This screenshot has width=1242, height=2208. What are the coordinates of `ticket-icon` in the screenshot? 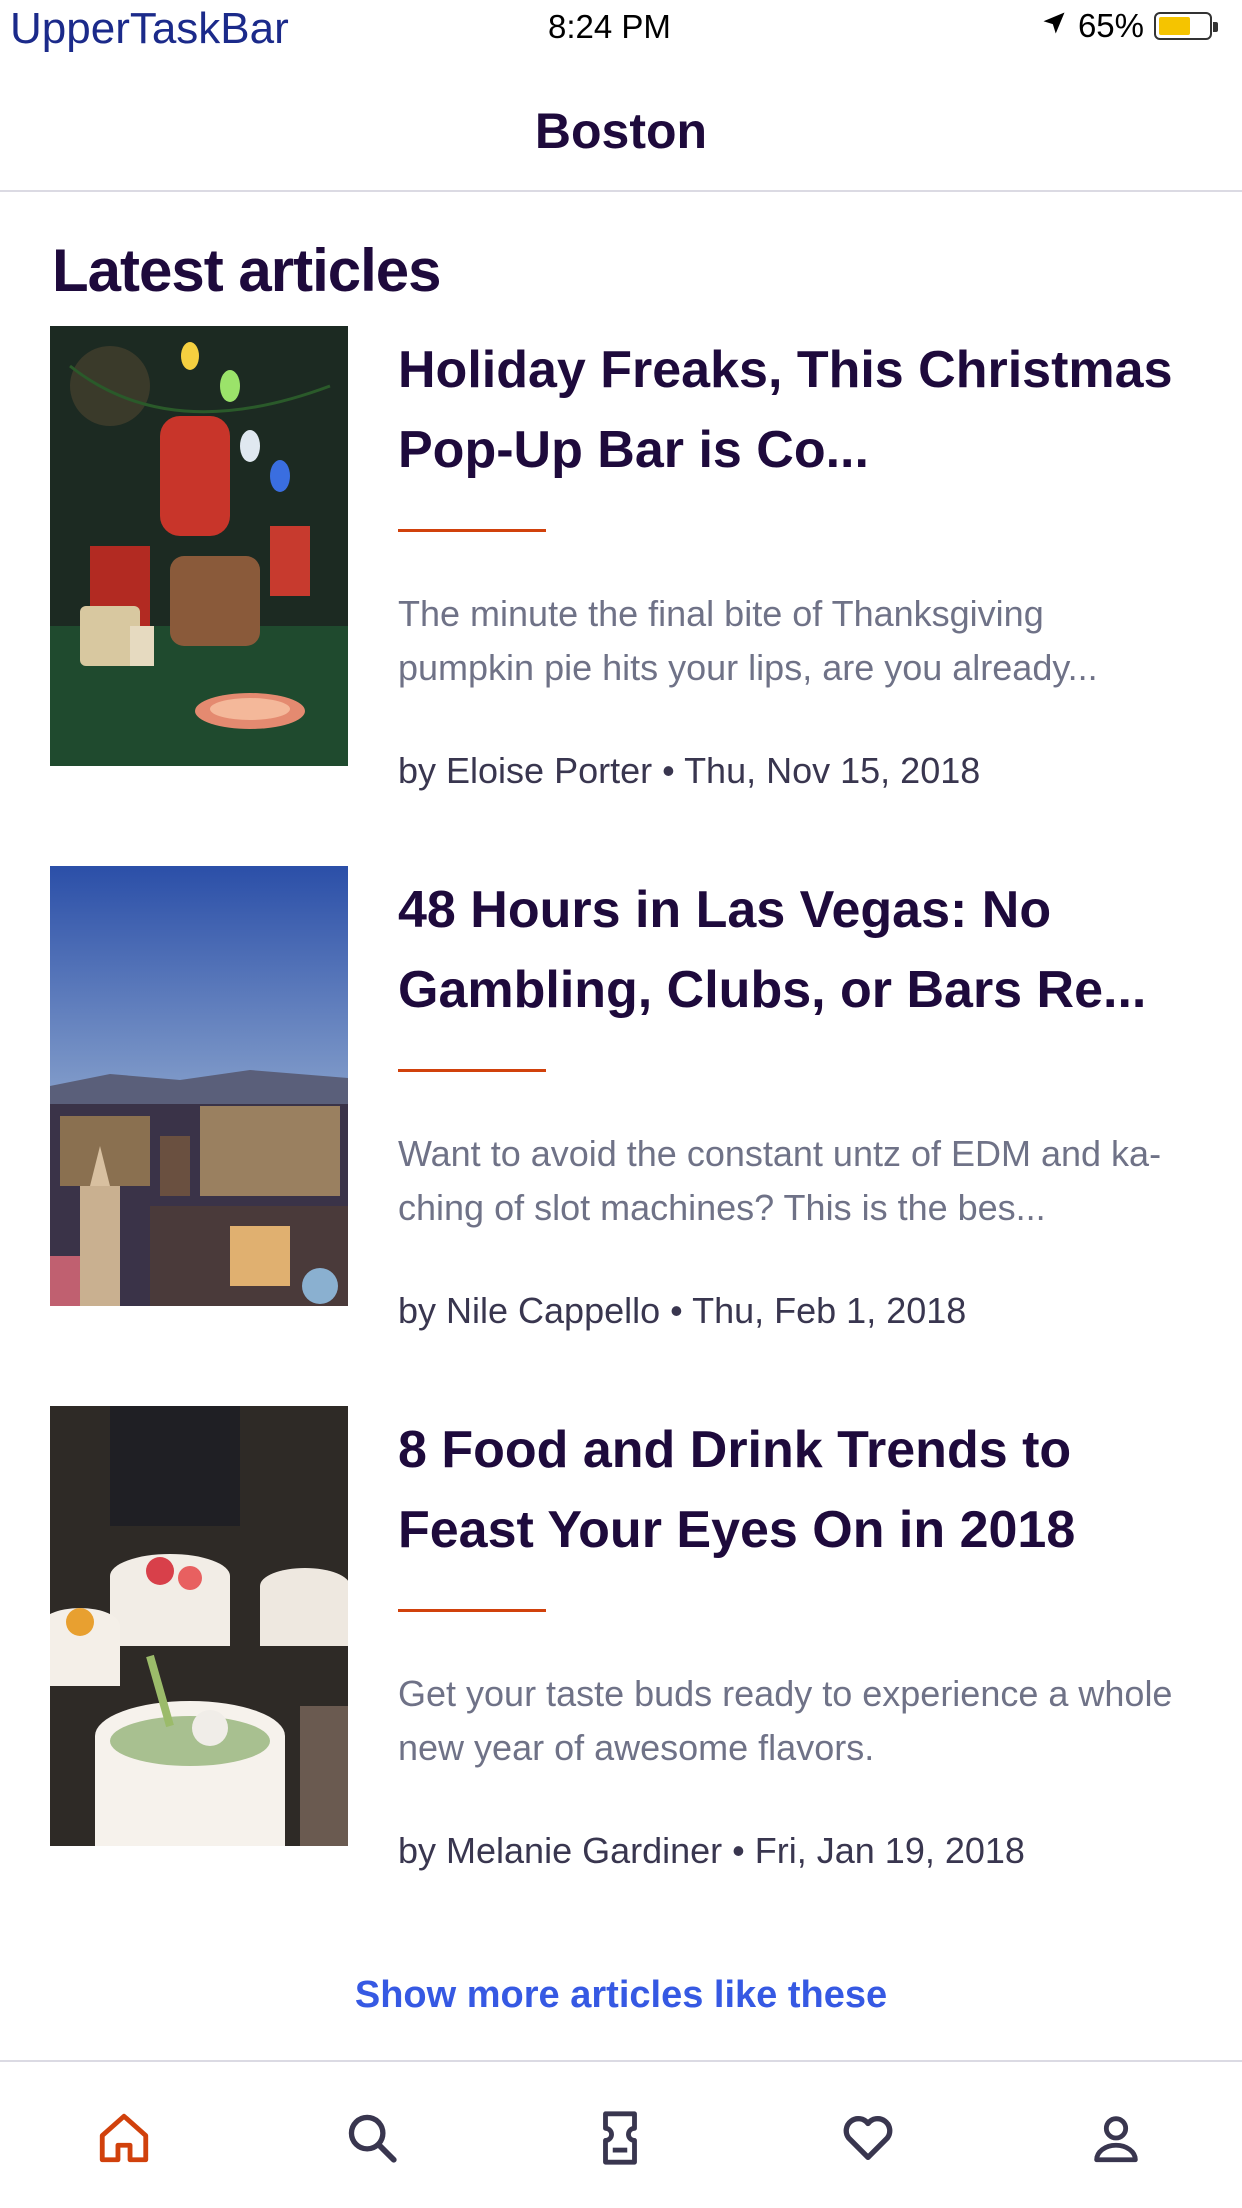 It's located at (620, 2138).